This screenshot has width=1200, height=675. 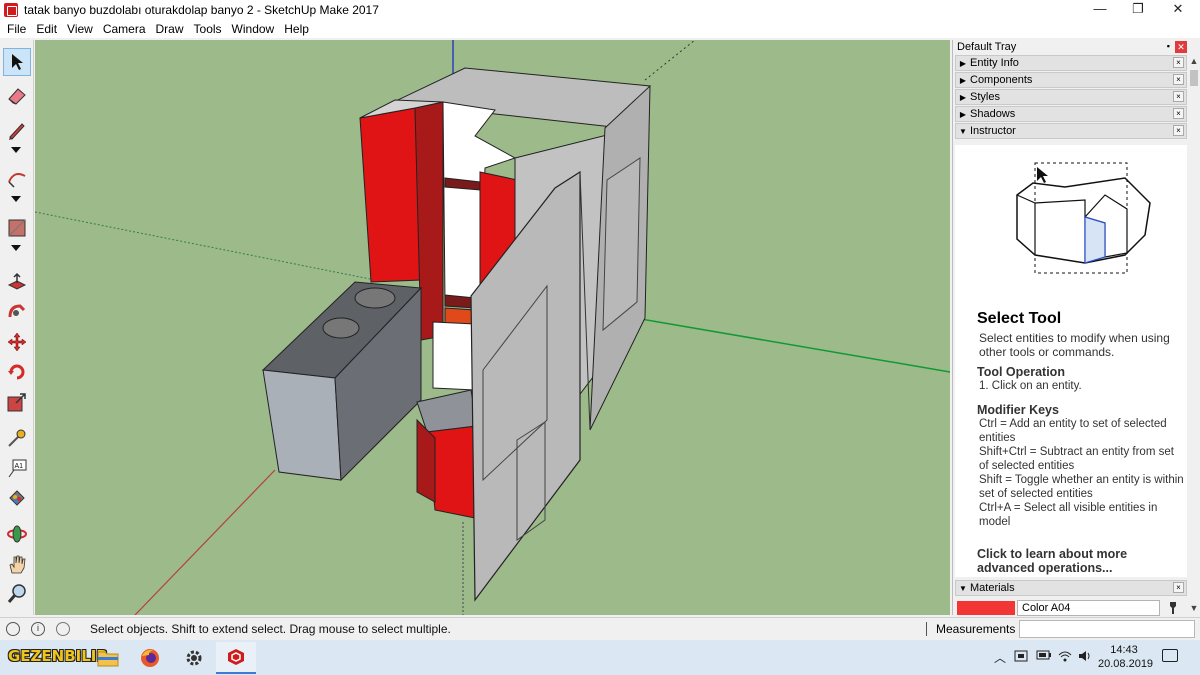 What do you see at coordinates (1071, 131) in the screenshot?
I see `panel-instructor: ▼ Instructor ×` at bounding box center [1071, 131].